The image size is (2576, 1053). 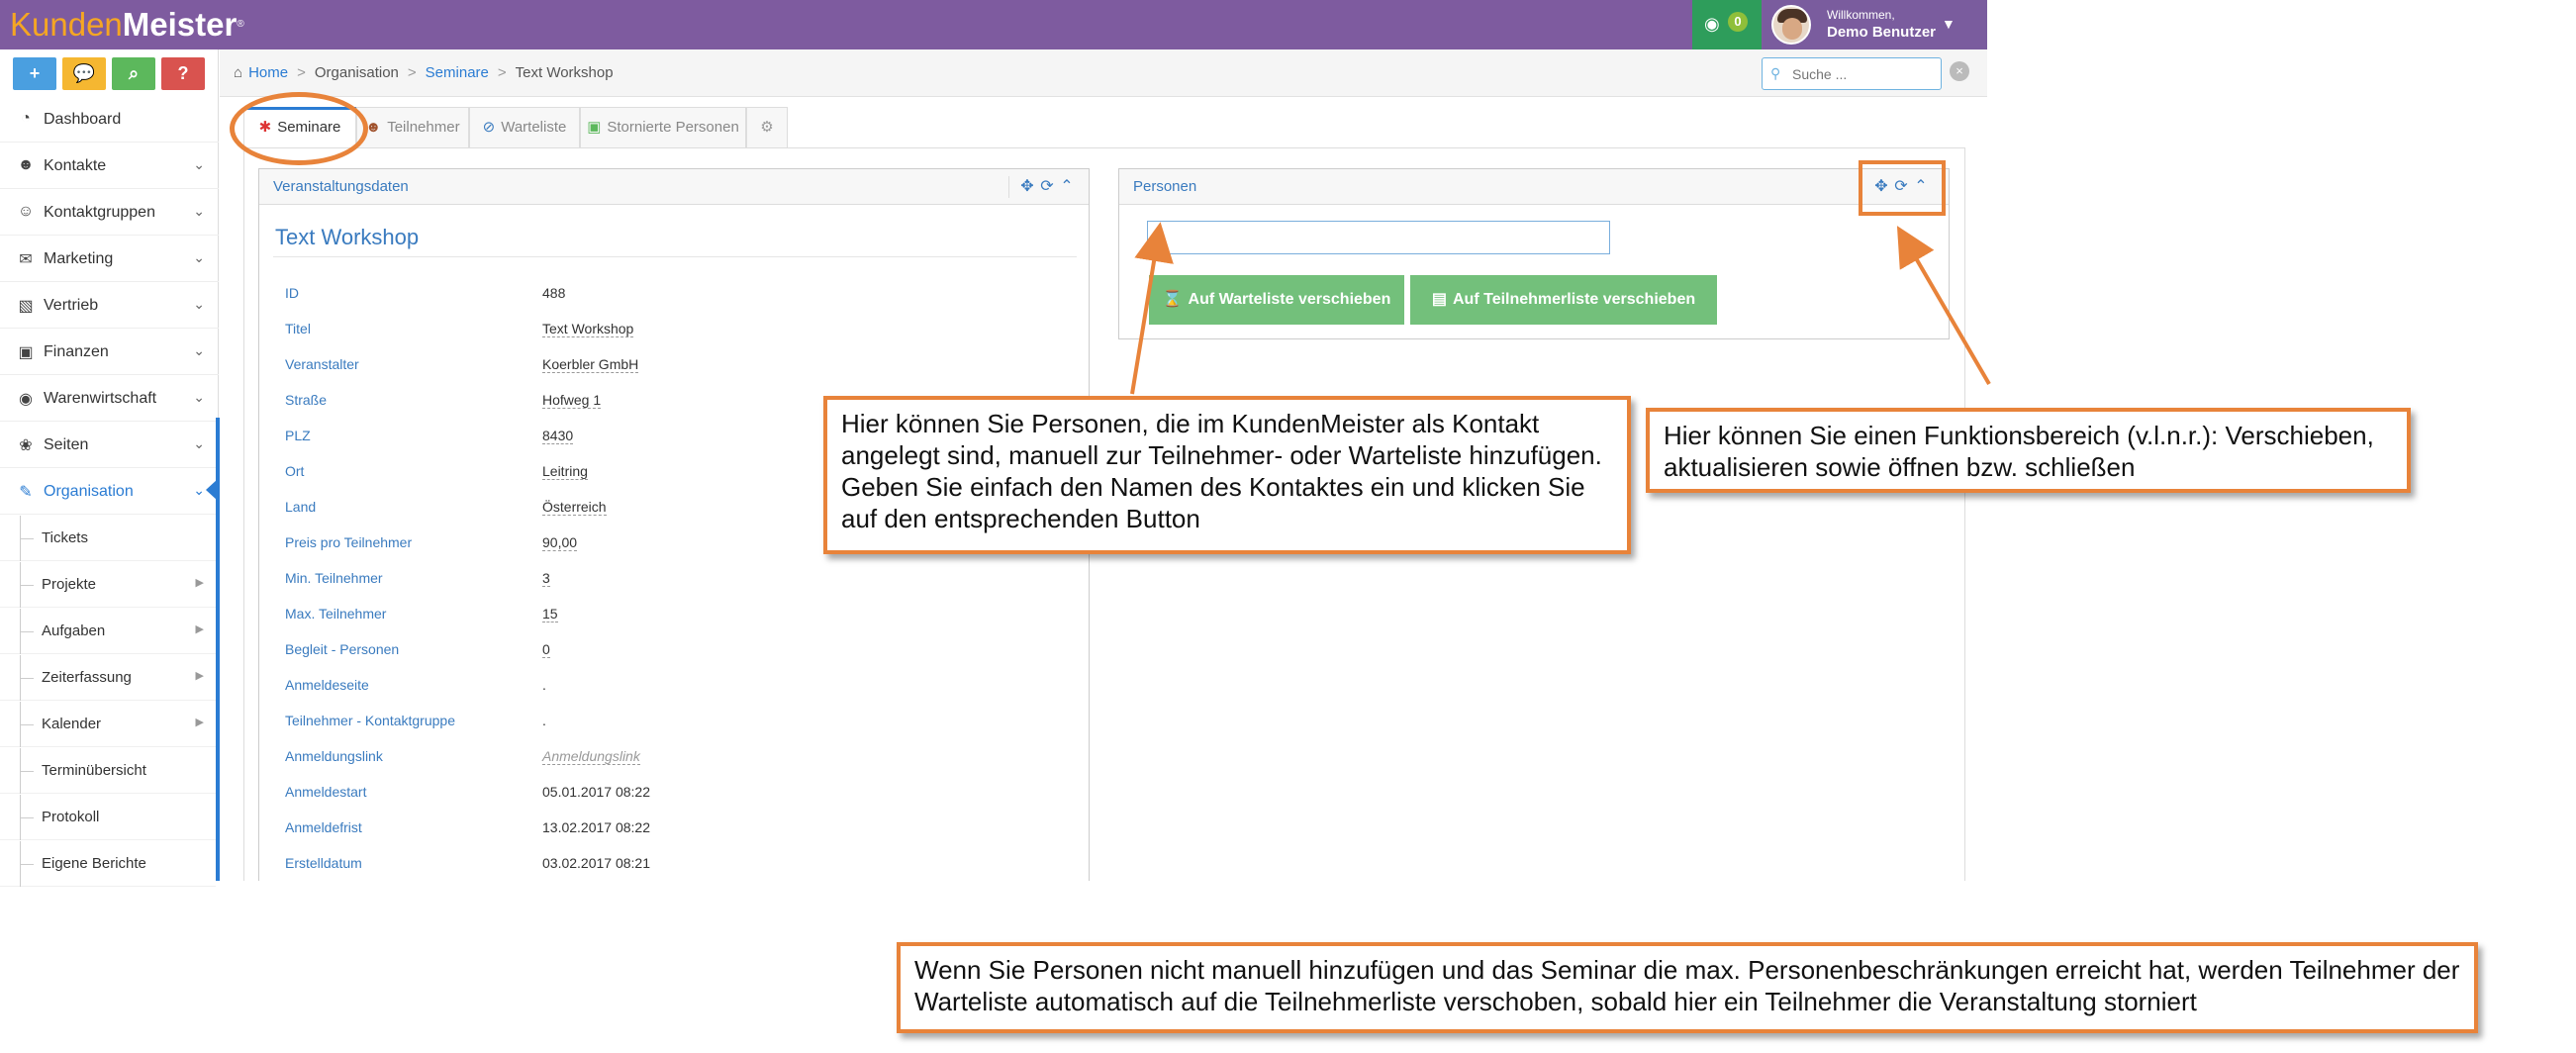 I want to click on row-label: Land, so click(x=301, y=507).